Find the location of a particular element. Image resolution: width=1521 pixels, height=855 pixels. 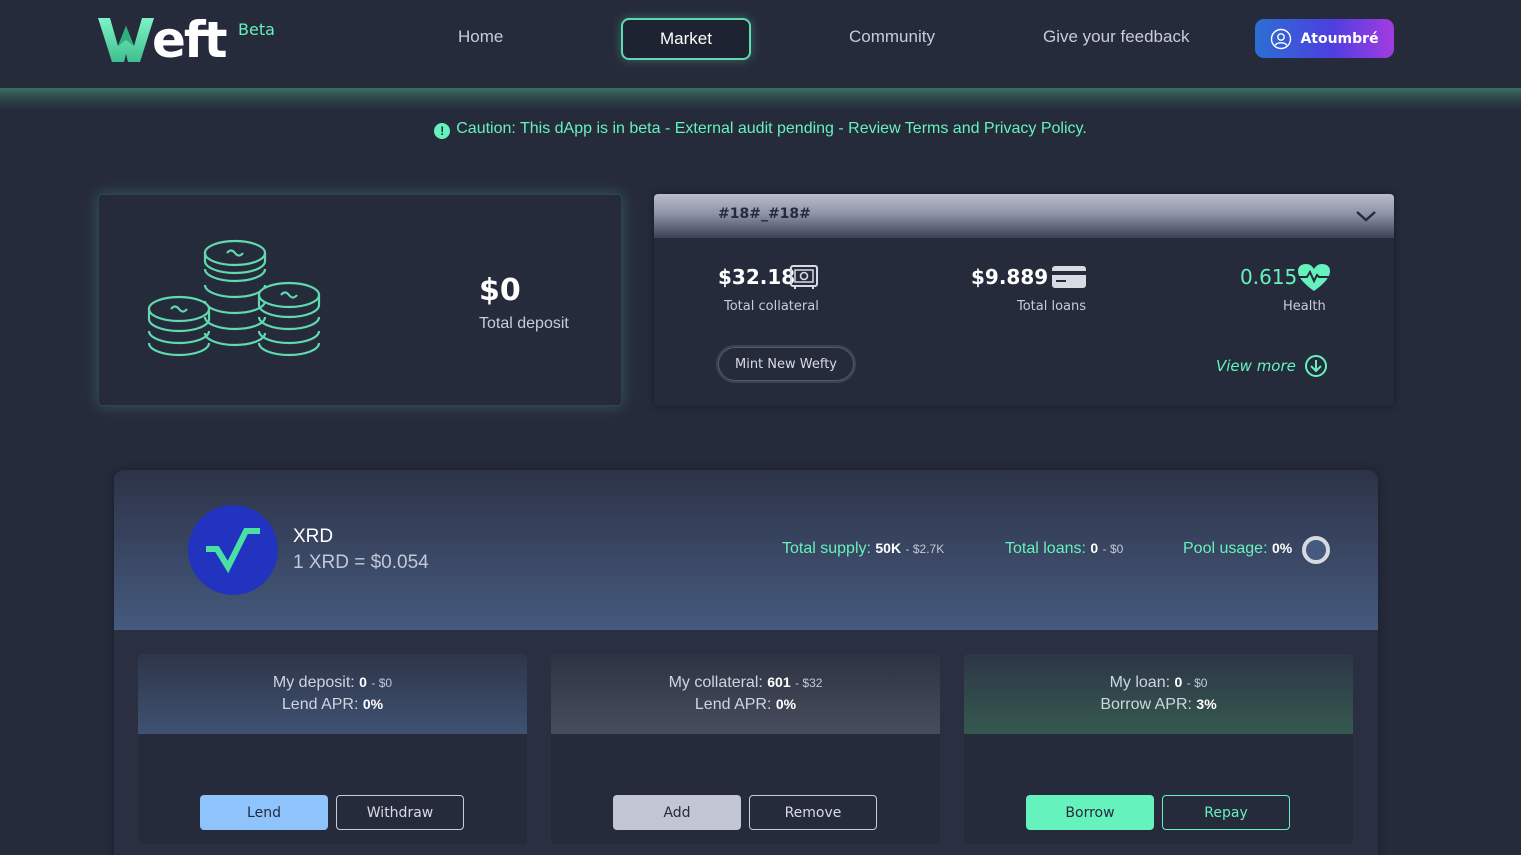

total-supply-stat: Total supply: 50K - $2.7K is located at coordinates (863, 549).